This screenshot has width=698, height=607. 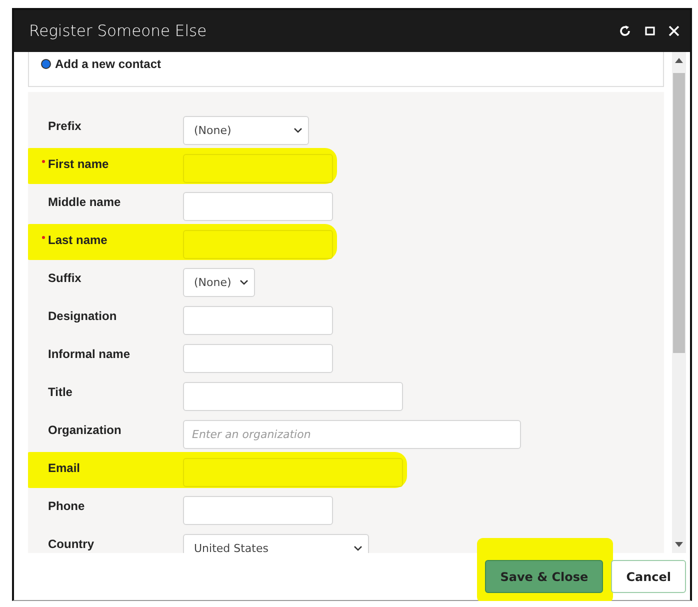 What do you see at coordinates (118, 31) in the screenshot?
I see `window-title: Register Someone Else` at bounding box center [118, 31].